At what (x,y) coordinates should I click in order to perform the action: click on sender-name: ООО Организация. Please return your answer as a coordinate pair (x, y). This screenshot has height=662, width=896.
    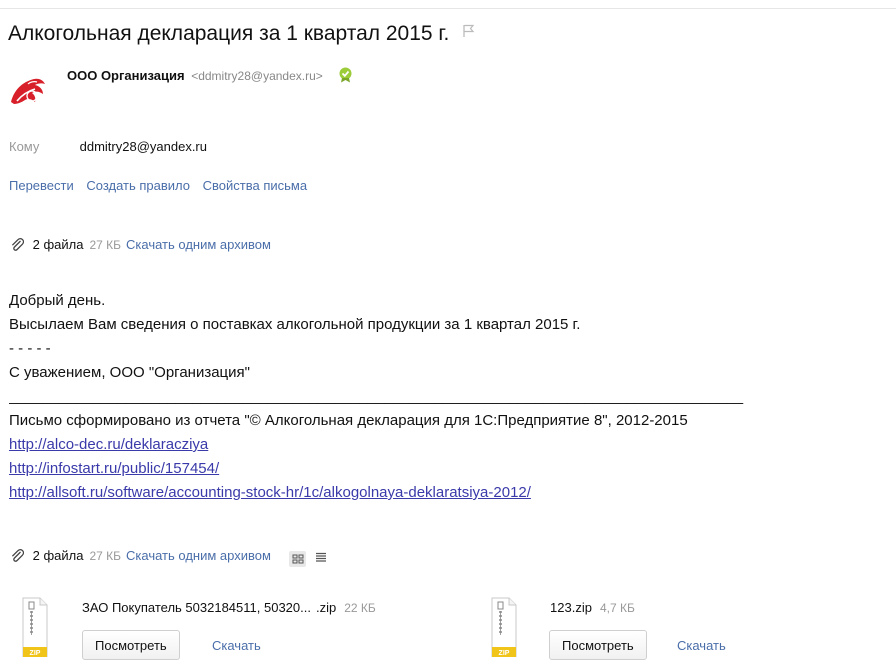
    Looking at the image, I should click on (126, 75).